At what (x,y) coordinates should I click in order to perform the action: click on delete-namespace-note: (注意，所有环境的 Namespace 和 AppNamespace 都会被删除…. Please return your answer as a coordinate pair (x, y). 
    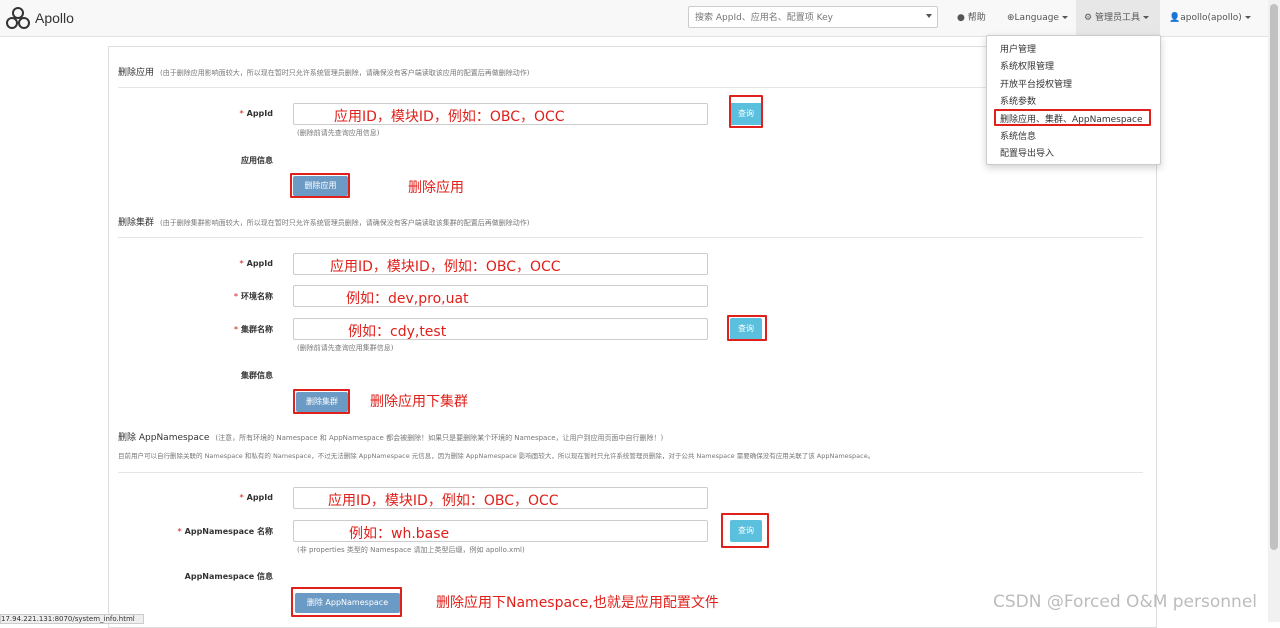
    Looking at the image, I should click on (439, 438).